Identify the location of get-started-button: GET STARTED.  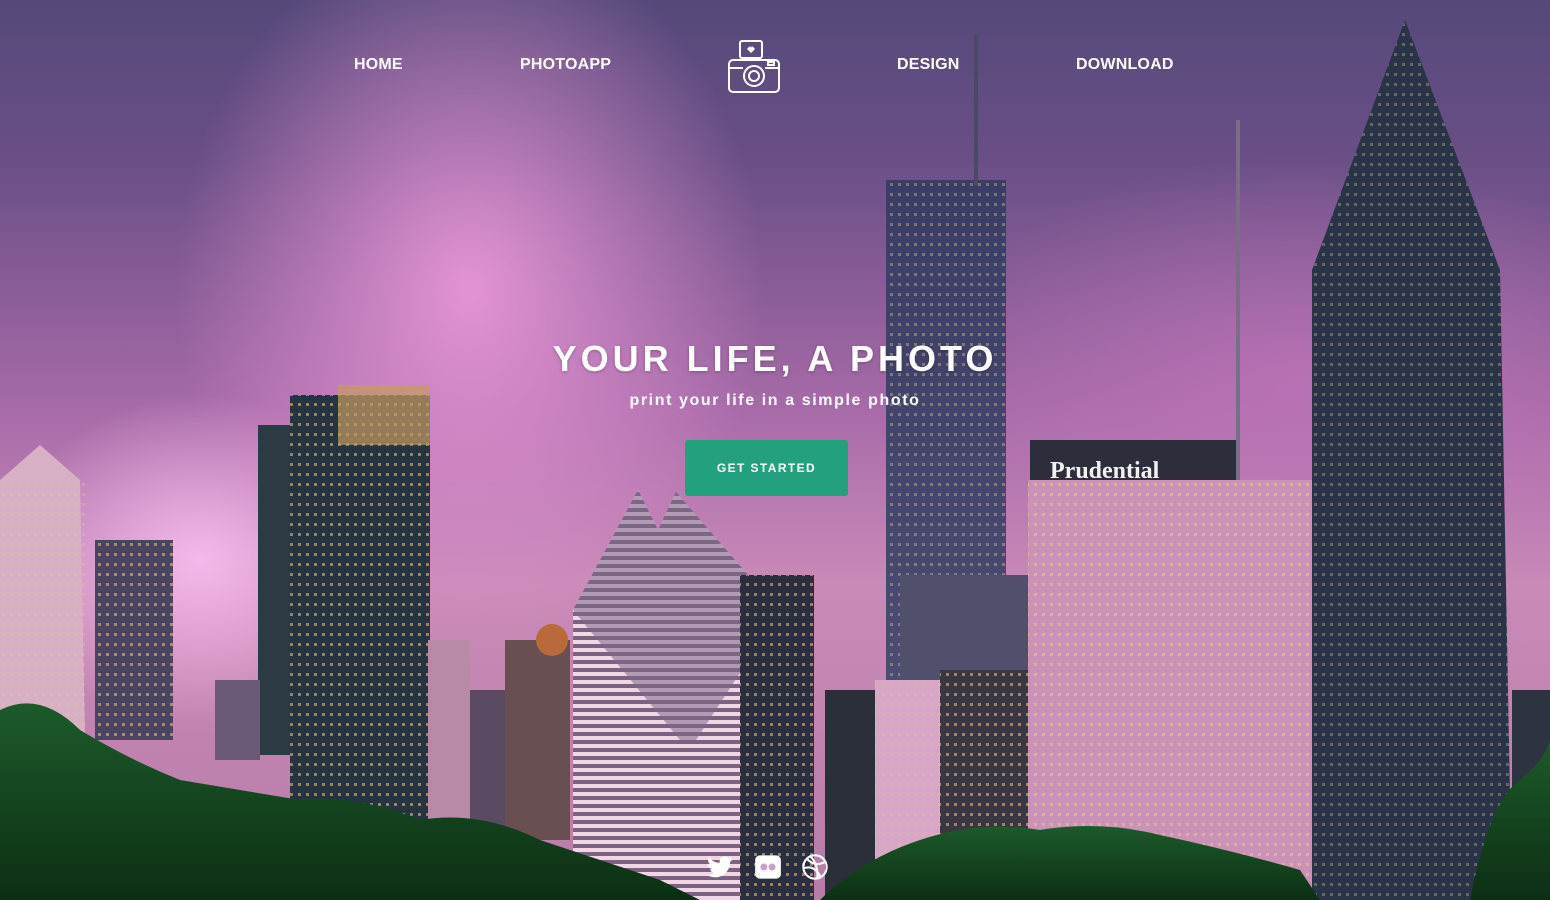
(766, 468).